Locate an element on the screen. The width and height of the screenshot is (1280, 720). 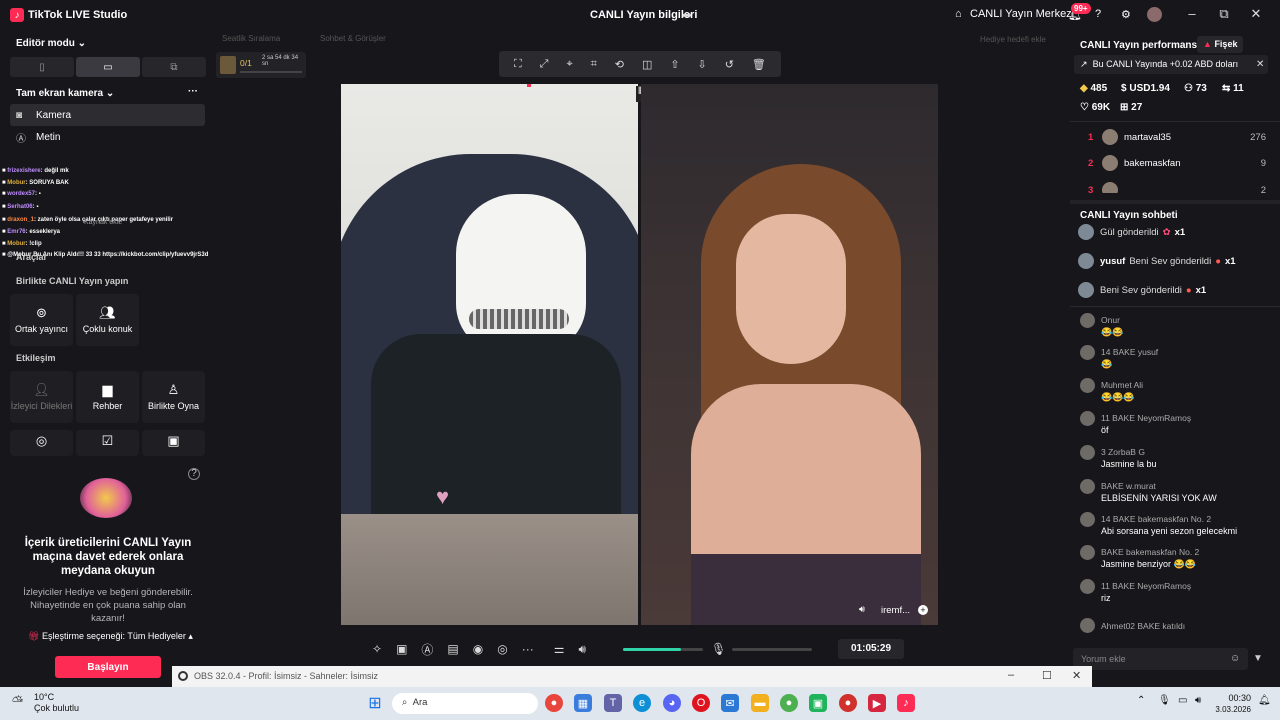
comment-input: Yorum ekle is located at coordinates (1160, 659).